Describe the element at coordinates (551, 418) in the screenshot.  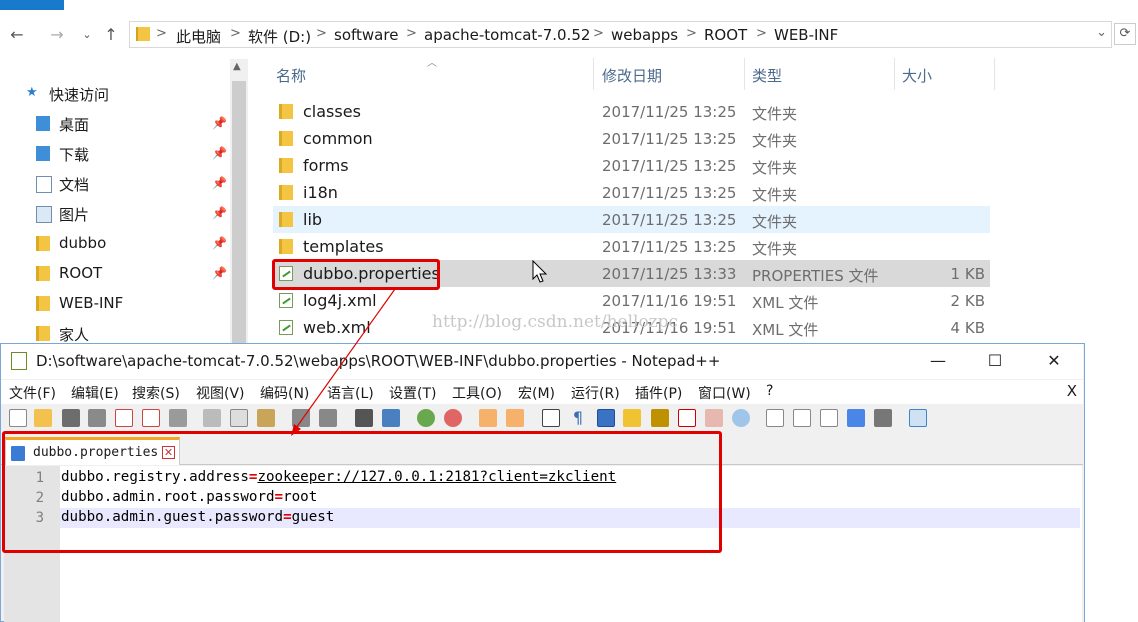
I see `word-wrap-icon` at that location.